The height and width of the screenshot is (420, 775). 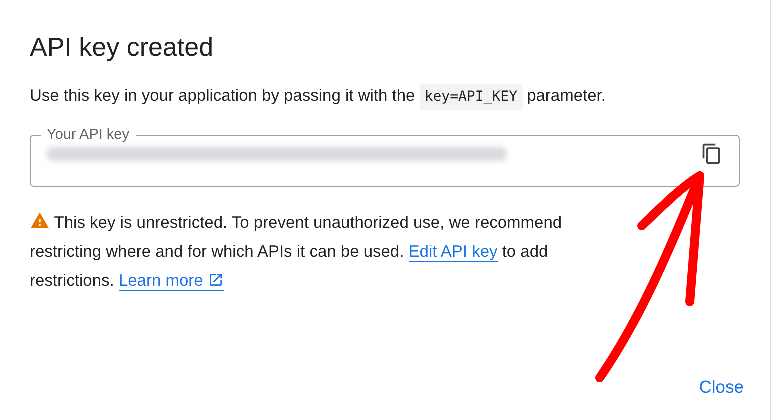 I want to click on copy-icon, so click(x=712, y=154).